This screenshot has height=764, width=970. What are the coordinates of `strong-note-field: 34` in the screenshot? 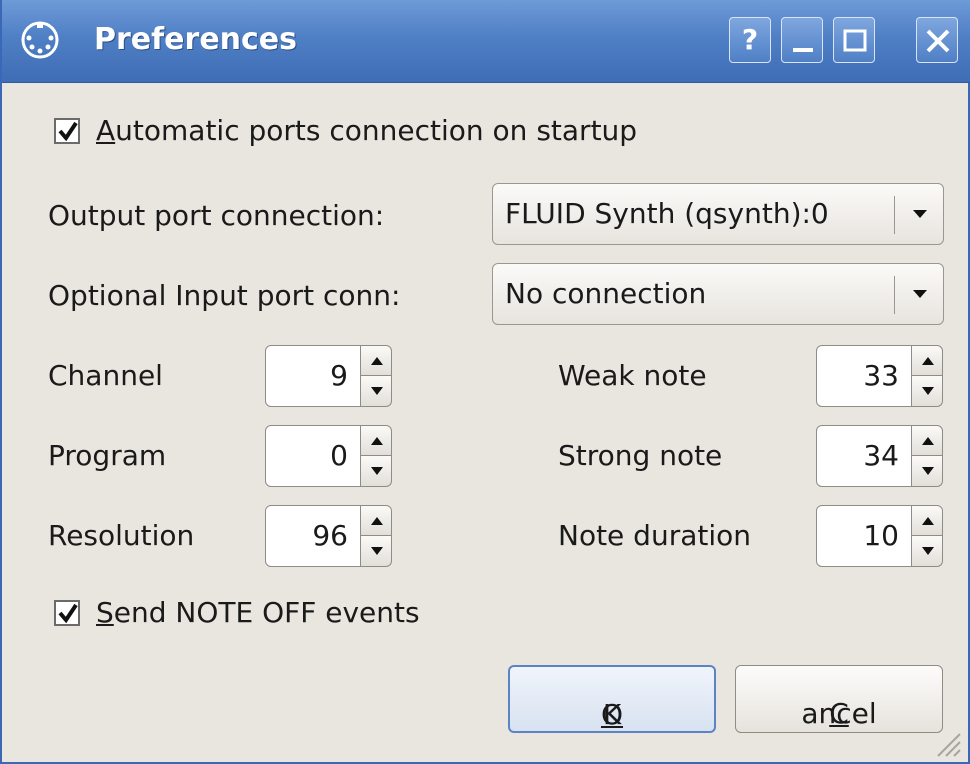 It's located at (864, 456).